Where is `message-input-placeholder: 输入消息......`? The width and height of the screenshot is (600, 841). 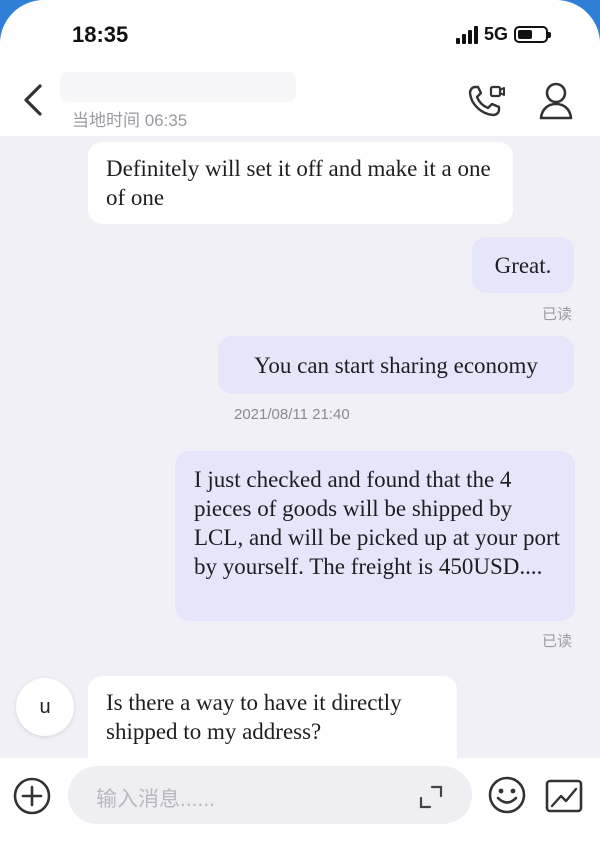 message-input-placeholder: 输入消息...... is located at coordinates (156, 799).